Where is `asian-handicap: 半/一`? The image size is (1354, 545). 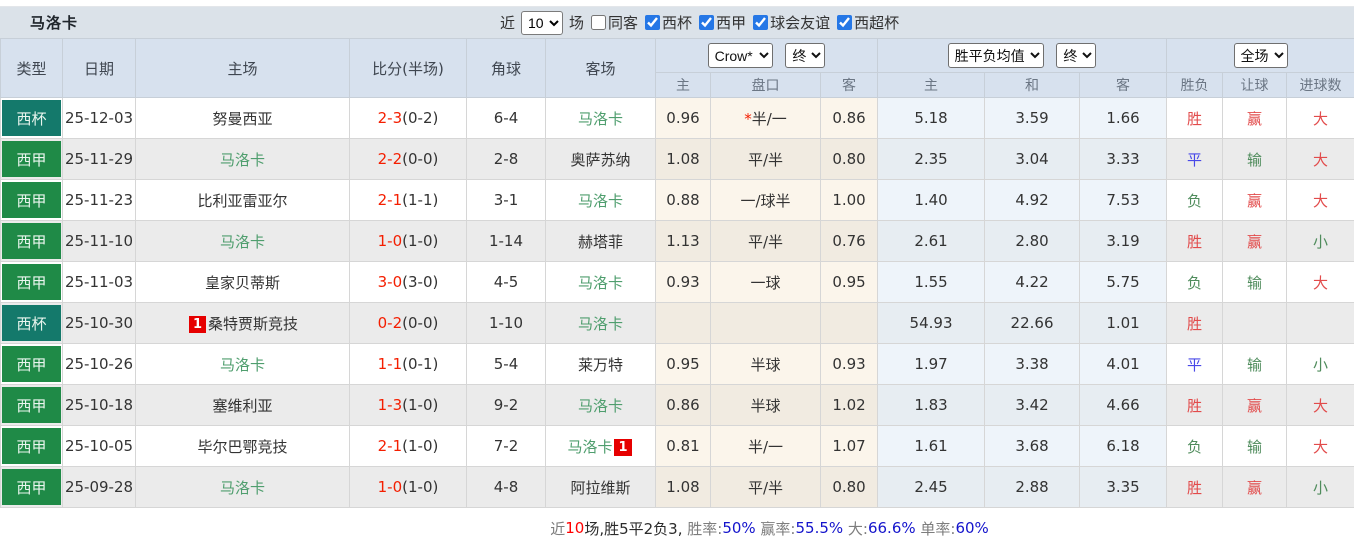
asian-handicap: 半/一 is located at coordinates (765, 446).